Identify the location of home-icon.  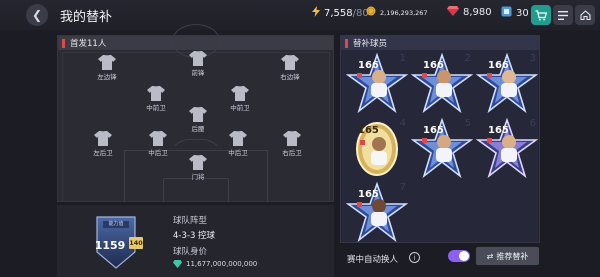
(585, 15).